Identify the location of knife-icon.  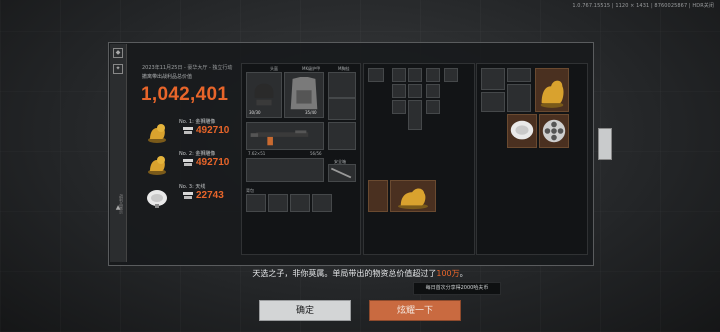
(341, 173).